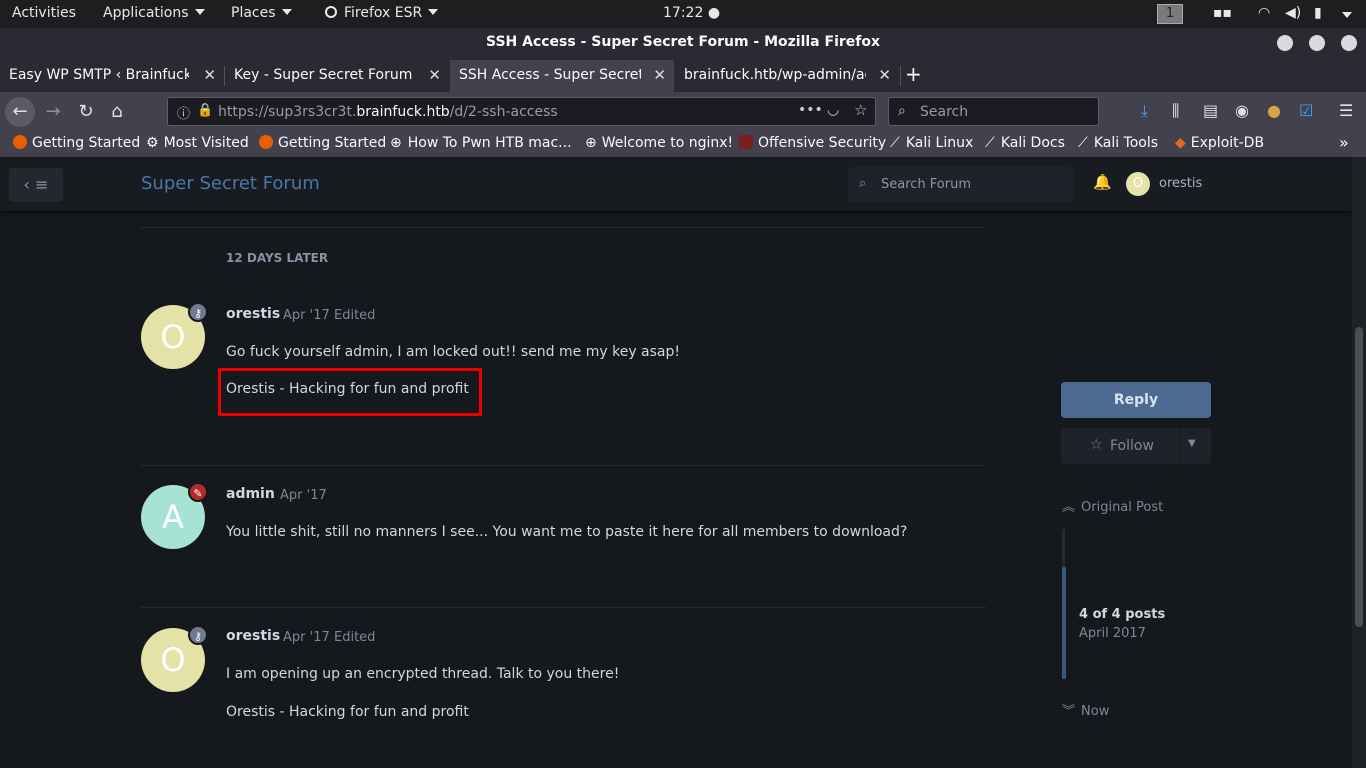  What do you see at coordinates (1274, 110) in the screenshot?
I see `cookie-extension-icon: ●` at bounding box center [1274, 110].